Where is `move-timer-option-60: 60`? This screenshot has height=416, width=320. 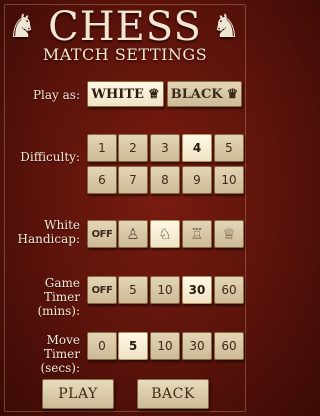
move-timer-option-60: 60 is located at coordinates (229, 346).